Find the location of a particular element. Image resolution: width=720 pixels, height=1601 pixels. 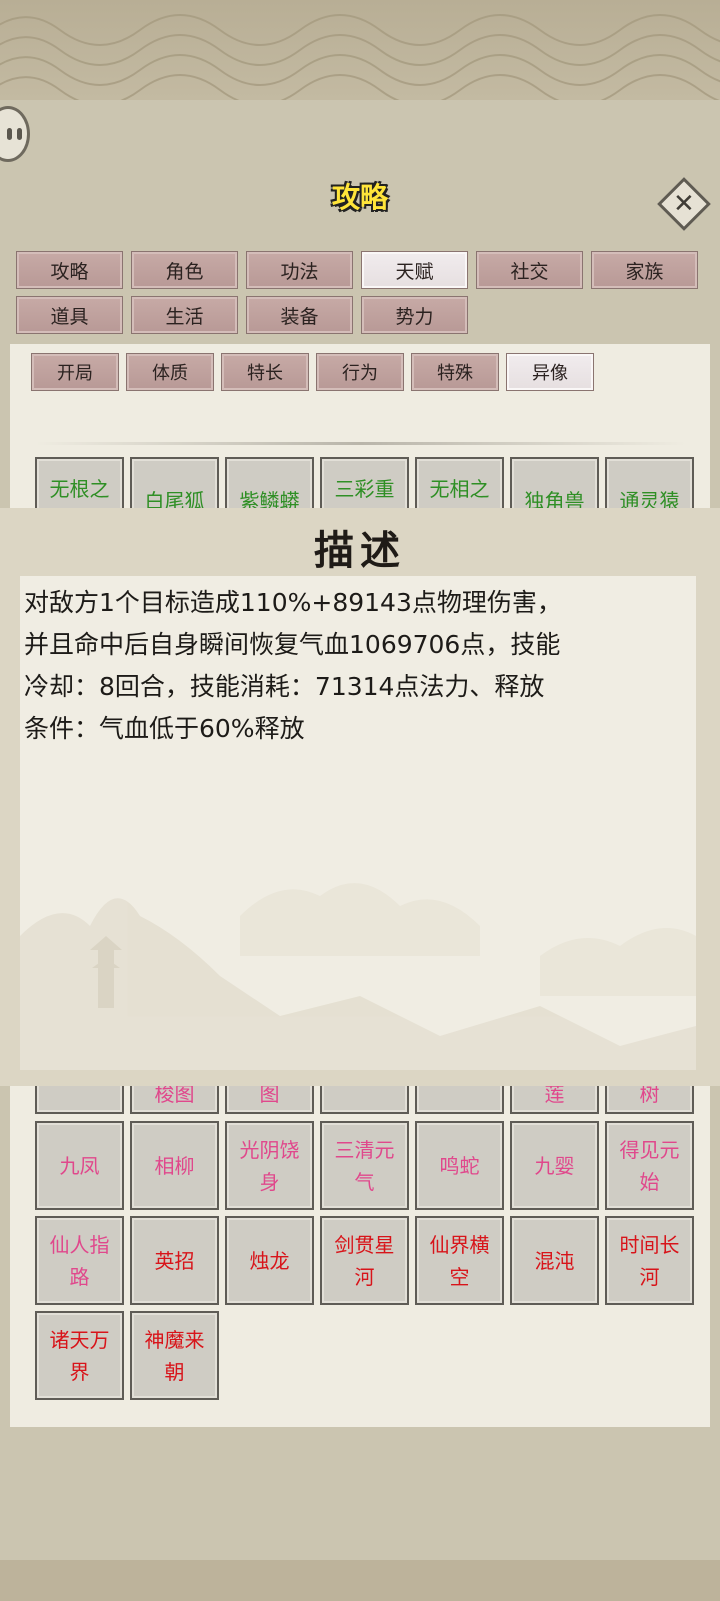

grid-cell: 九凤 is located at coordinates (79, 1165).